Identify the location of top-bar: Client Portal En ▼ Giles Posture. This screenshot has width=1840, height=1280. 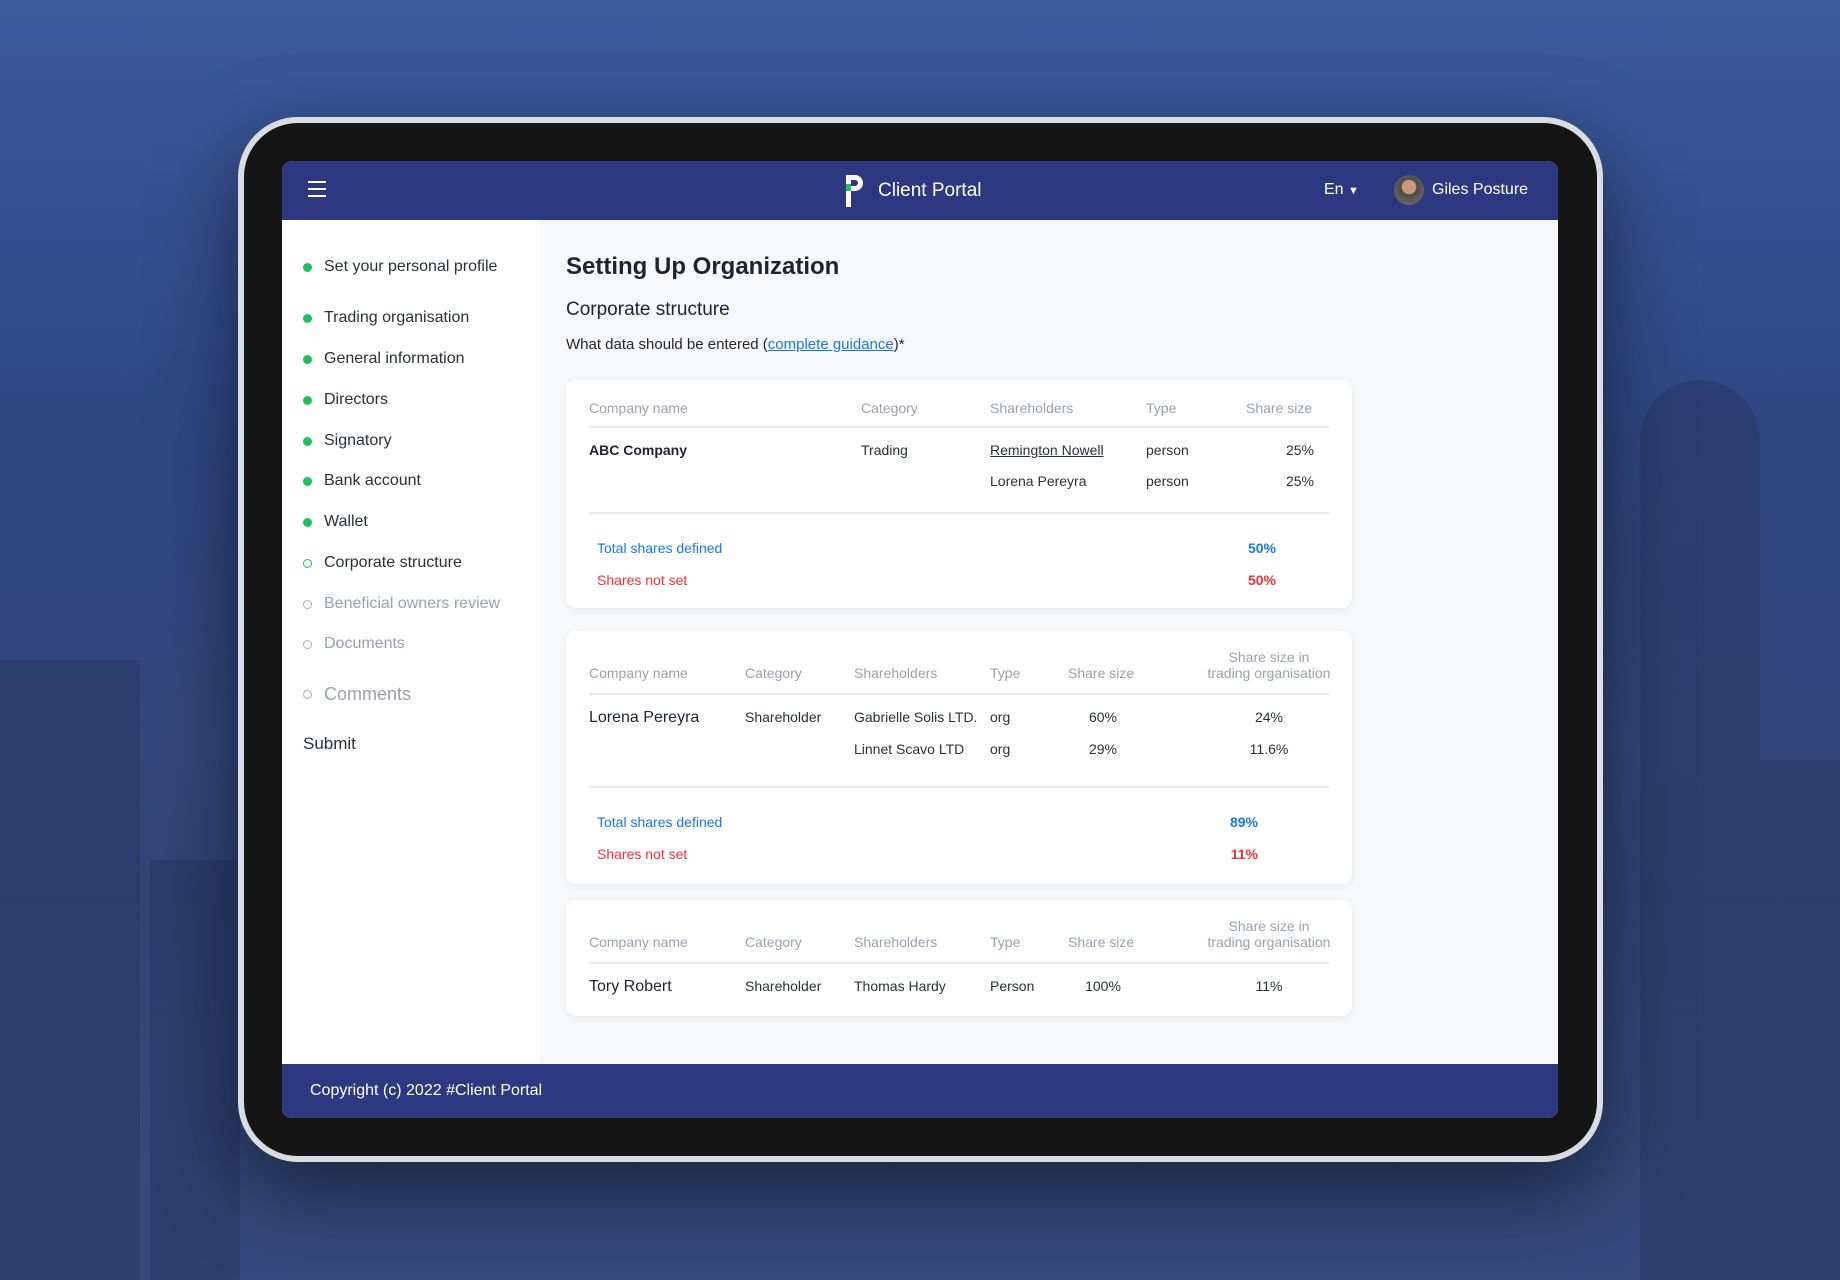
(920, 190).